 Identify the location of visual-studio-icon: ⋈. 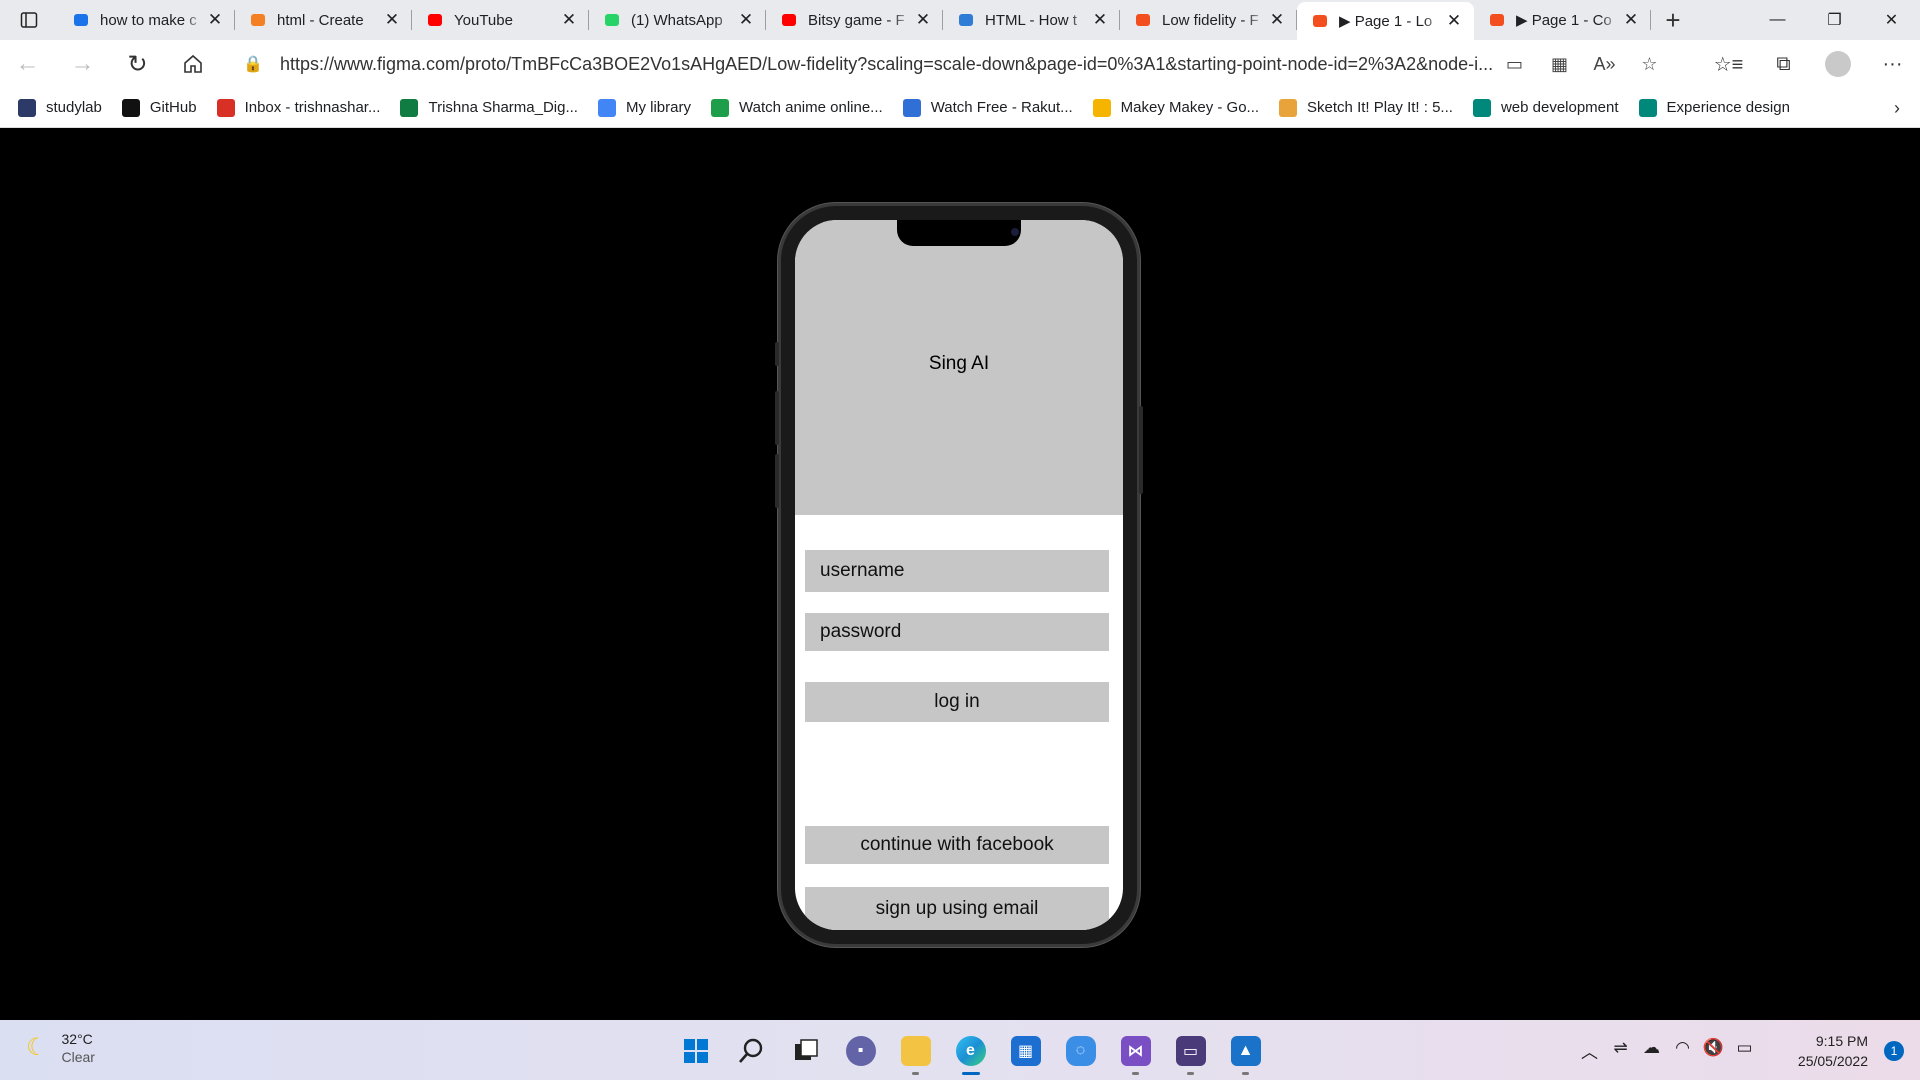
(1135, 1051).